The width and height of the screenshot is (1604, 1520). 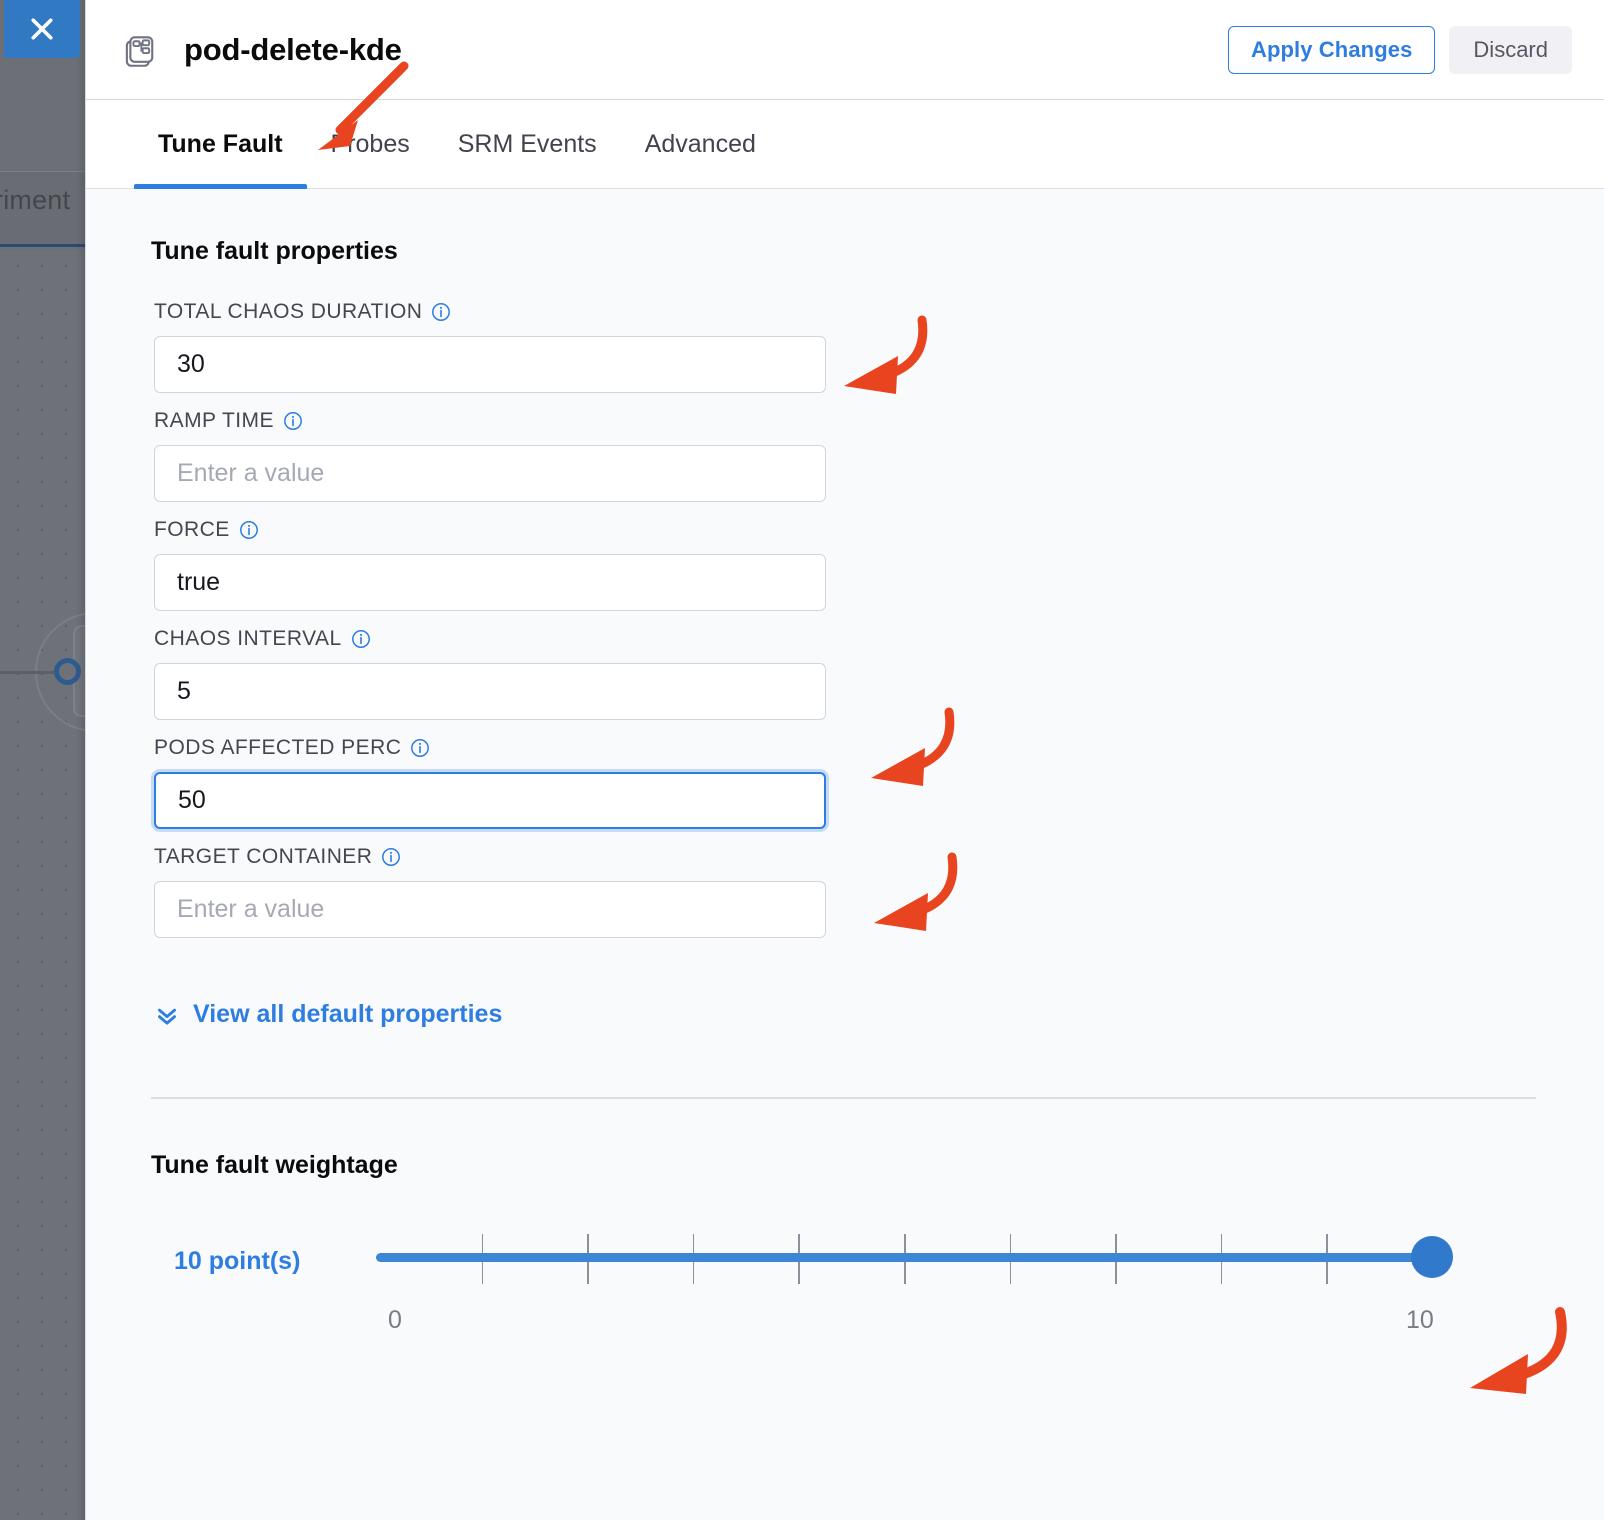 What do you see at coordinates (845, 50) in the screenshot?
I see `panel-header: pod-delete-kde Apply Changes Discard` at bounding box center [845, 50].